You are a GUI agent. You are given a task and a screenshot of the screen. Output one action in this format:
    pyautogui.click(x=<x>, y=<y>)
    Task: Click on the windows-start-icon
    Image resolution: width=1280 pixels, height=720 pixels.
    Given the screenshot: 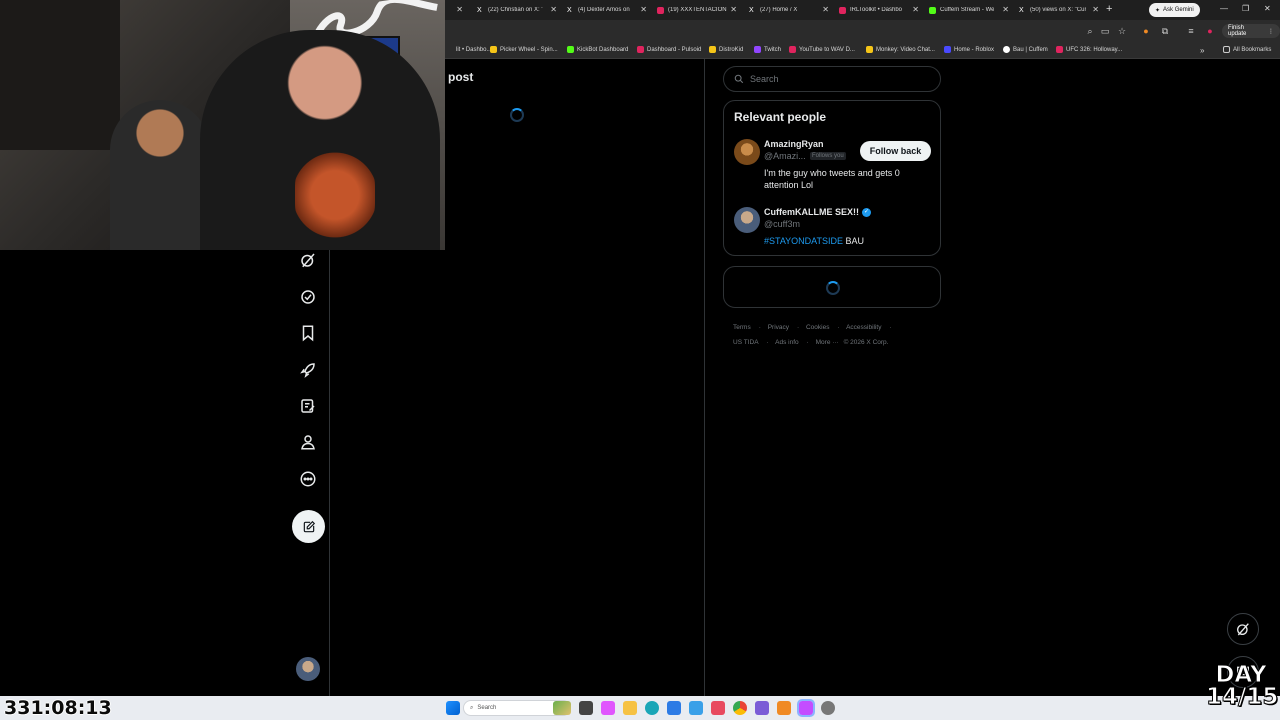 What is the action you would take?
    pyautogui.click(x=453, y=708)
    